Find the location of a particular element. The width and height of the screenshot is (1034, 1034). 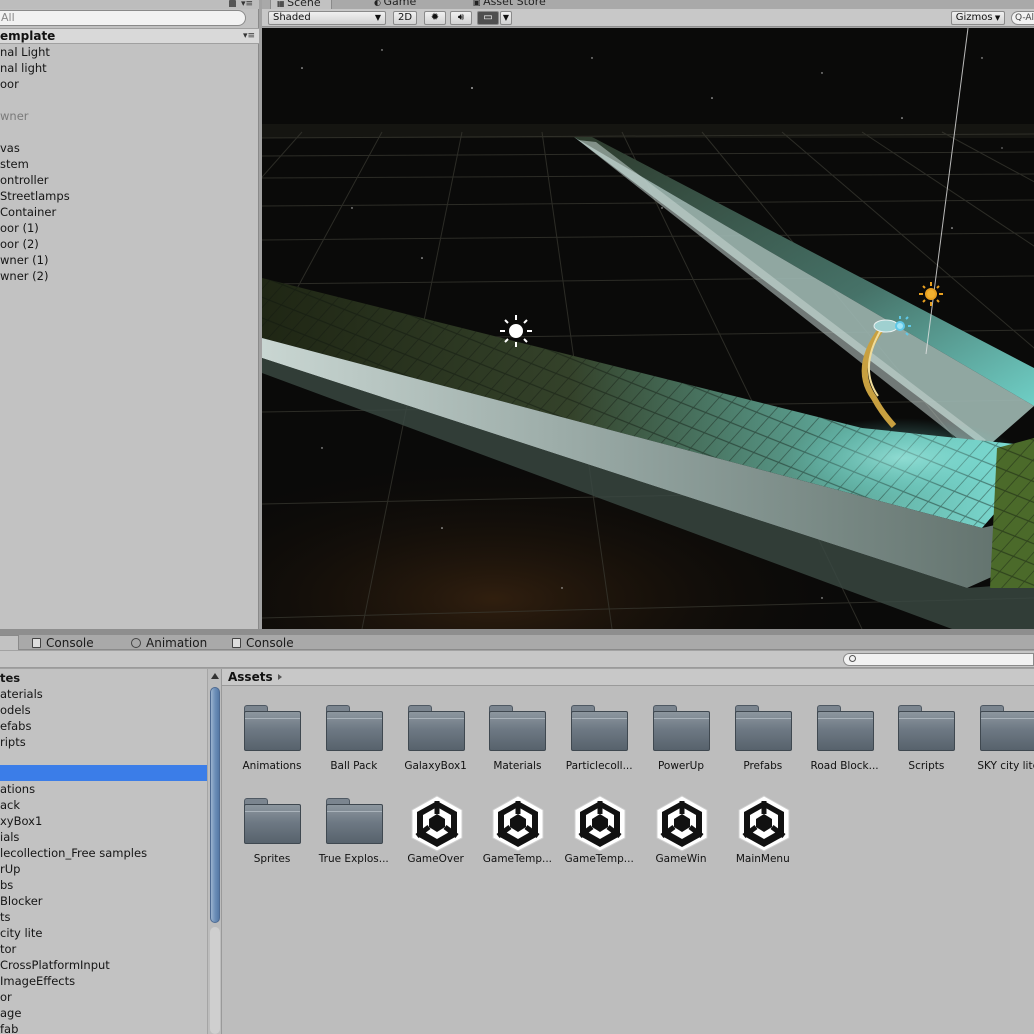

tree-item: lecollection_Free samples is located at coordinates (103, 853).